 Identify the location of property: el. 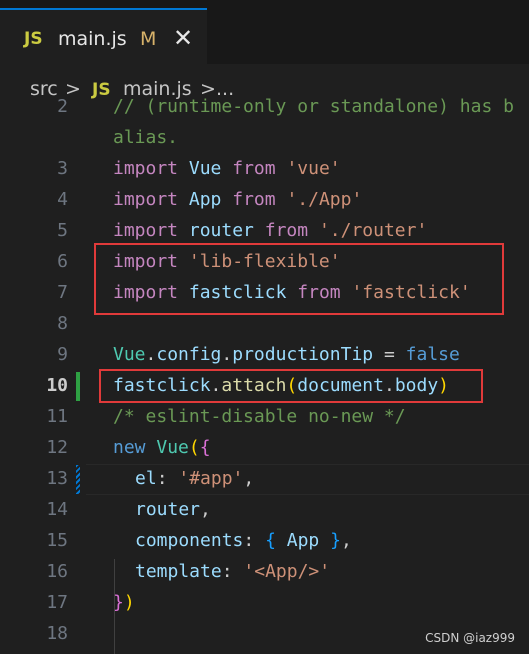
(146, 478).